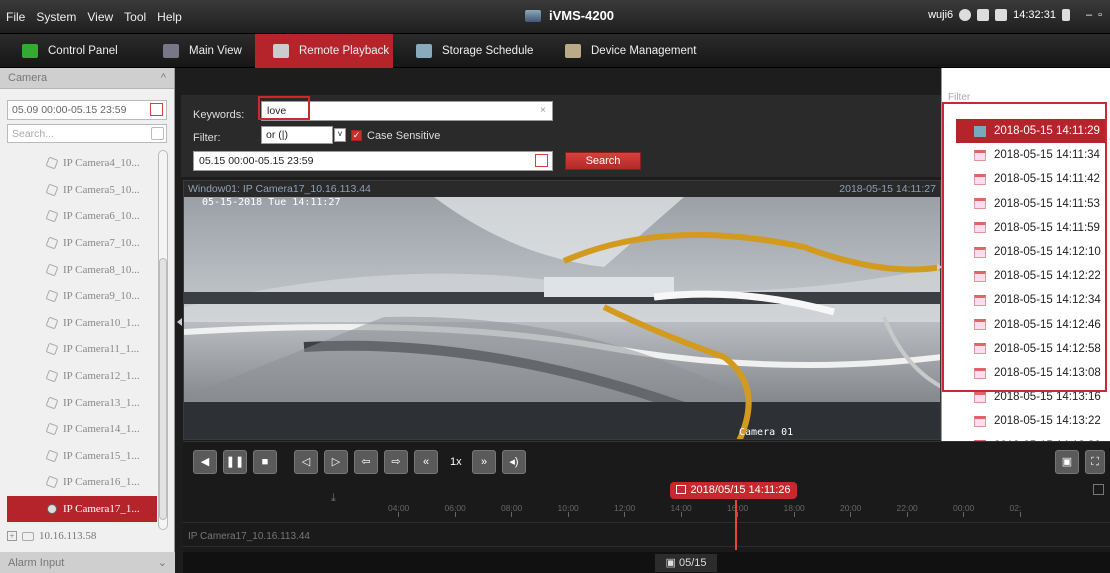 The height and width of the screenshot is (573, 1110). I want to click on dropdown-arrow-icon: v, so click(340, 135).